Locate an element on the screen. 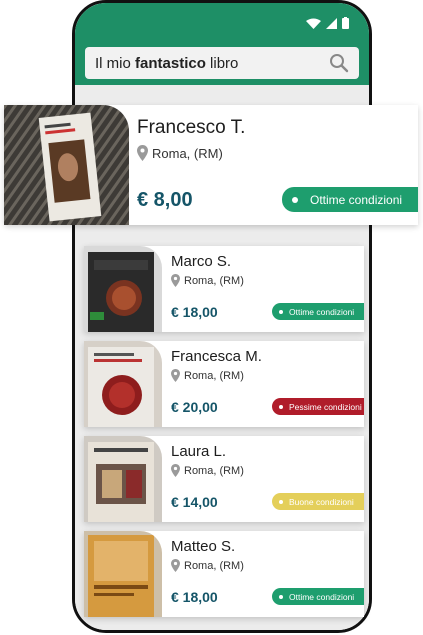  search-text-bold: fantastico is located at coordinates (170, 63).